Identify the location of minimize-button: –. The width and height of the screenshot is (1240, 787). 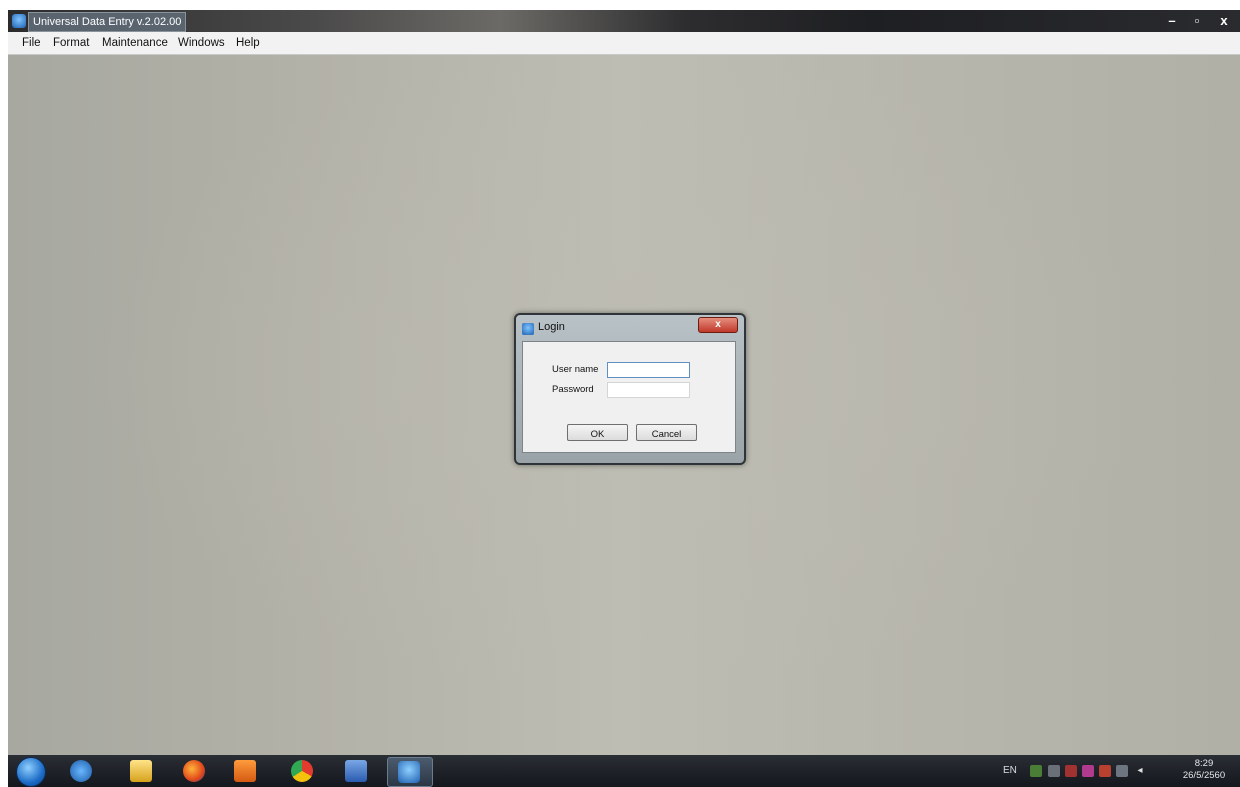
(1172, 20).